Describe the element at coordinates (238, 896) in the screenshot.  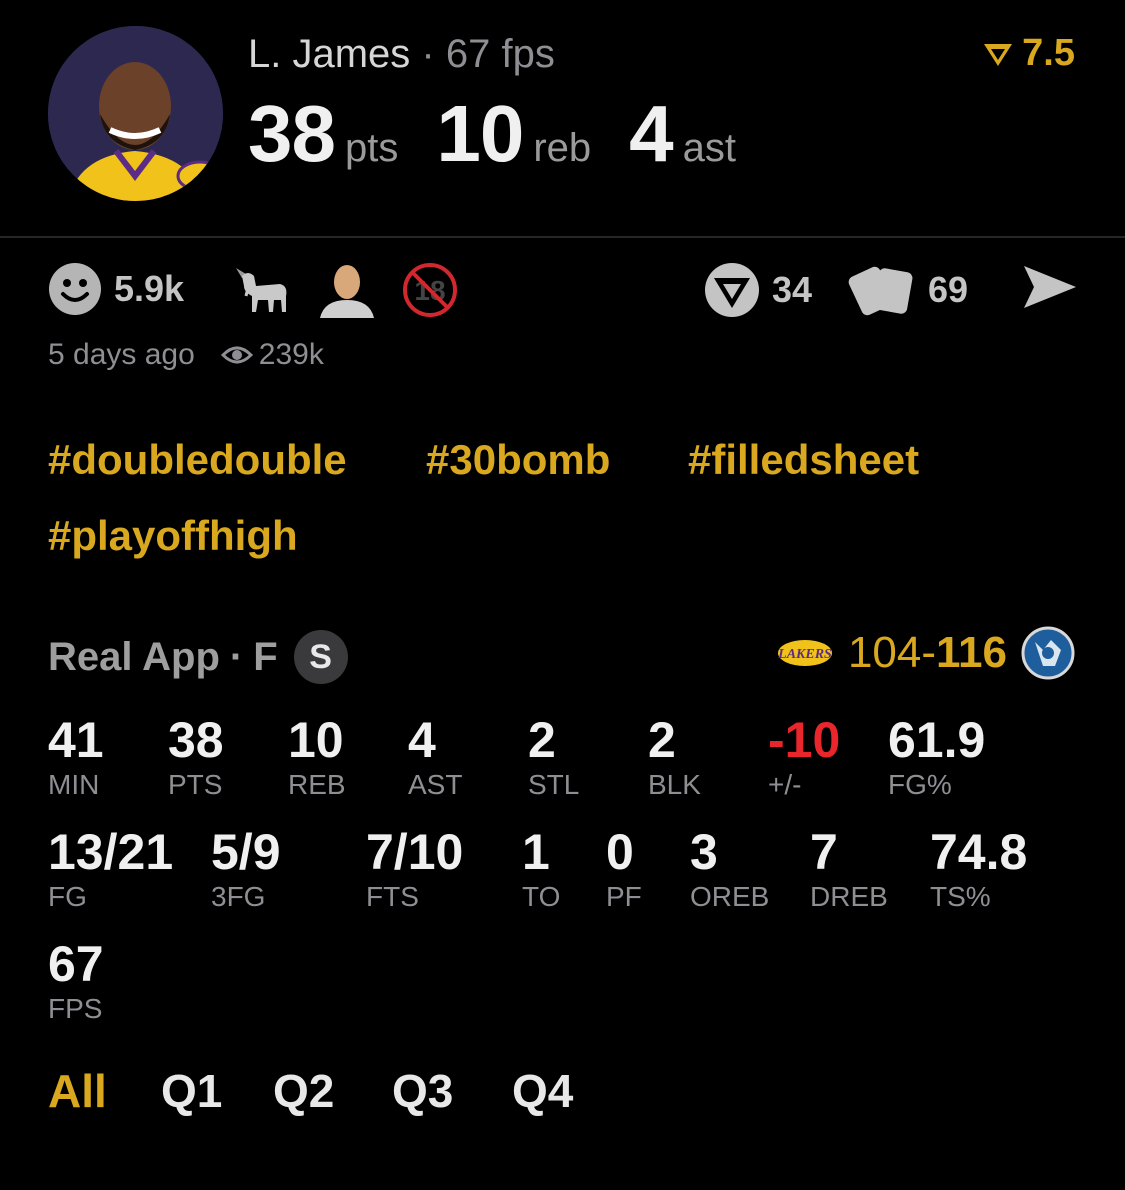
I see `stat-label: 3FG` at that location.